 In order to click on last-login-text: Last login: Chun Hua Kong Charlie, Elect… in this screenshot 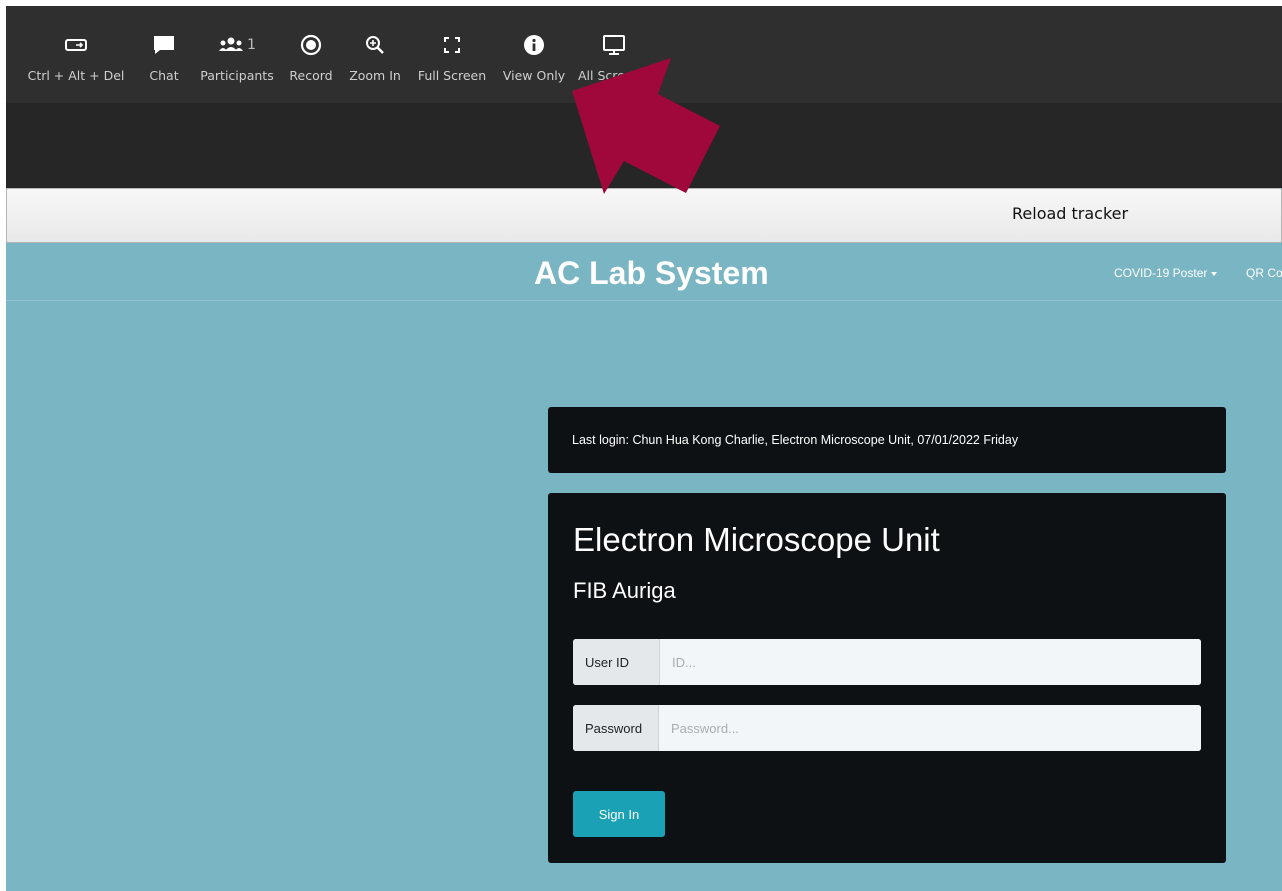, I will do `click(795, 440)`.